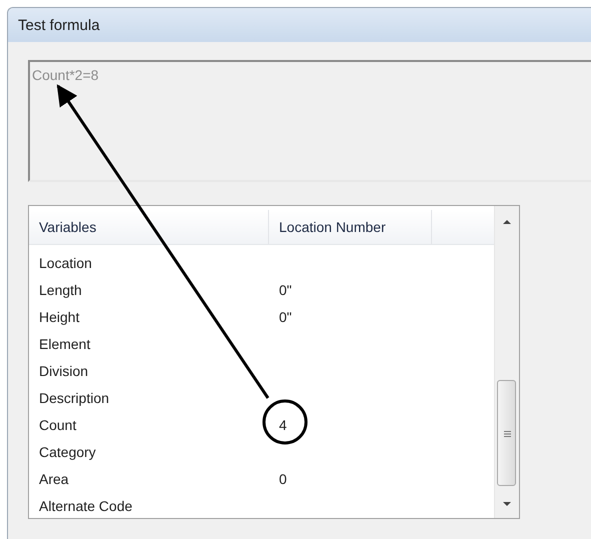 The image size is (591, 539). I want to click on scroll-thumb, so click(506, 433).